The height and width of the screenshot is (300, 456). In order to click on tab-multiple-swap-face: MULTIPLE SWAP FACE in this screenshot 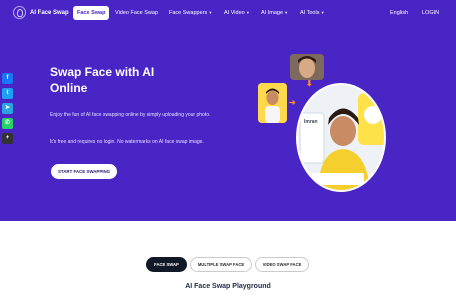, I will do `click(221, 264)`.